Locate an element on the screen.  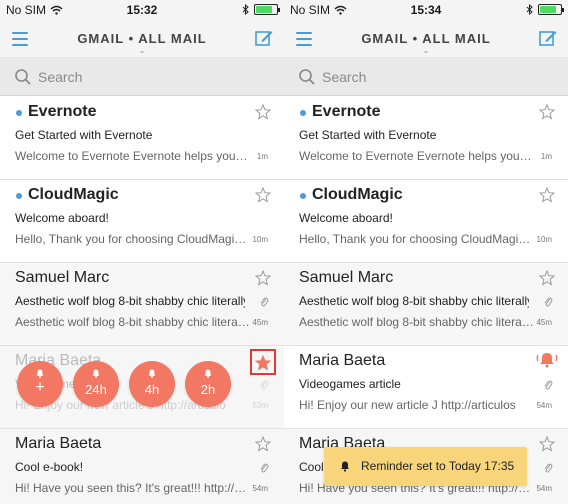
snooze-custom-button: + is located at coordinates (40, 384).